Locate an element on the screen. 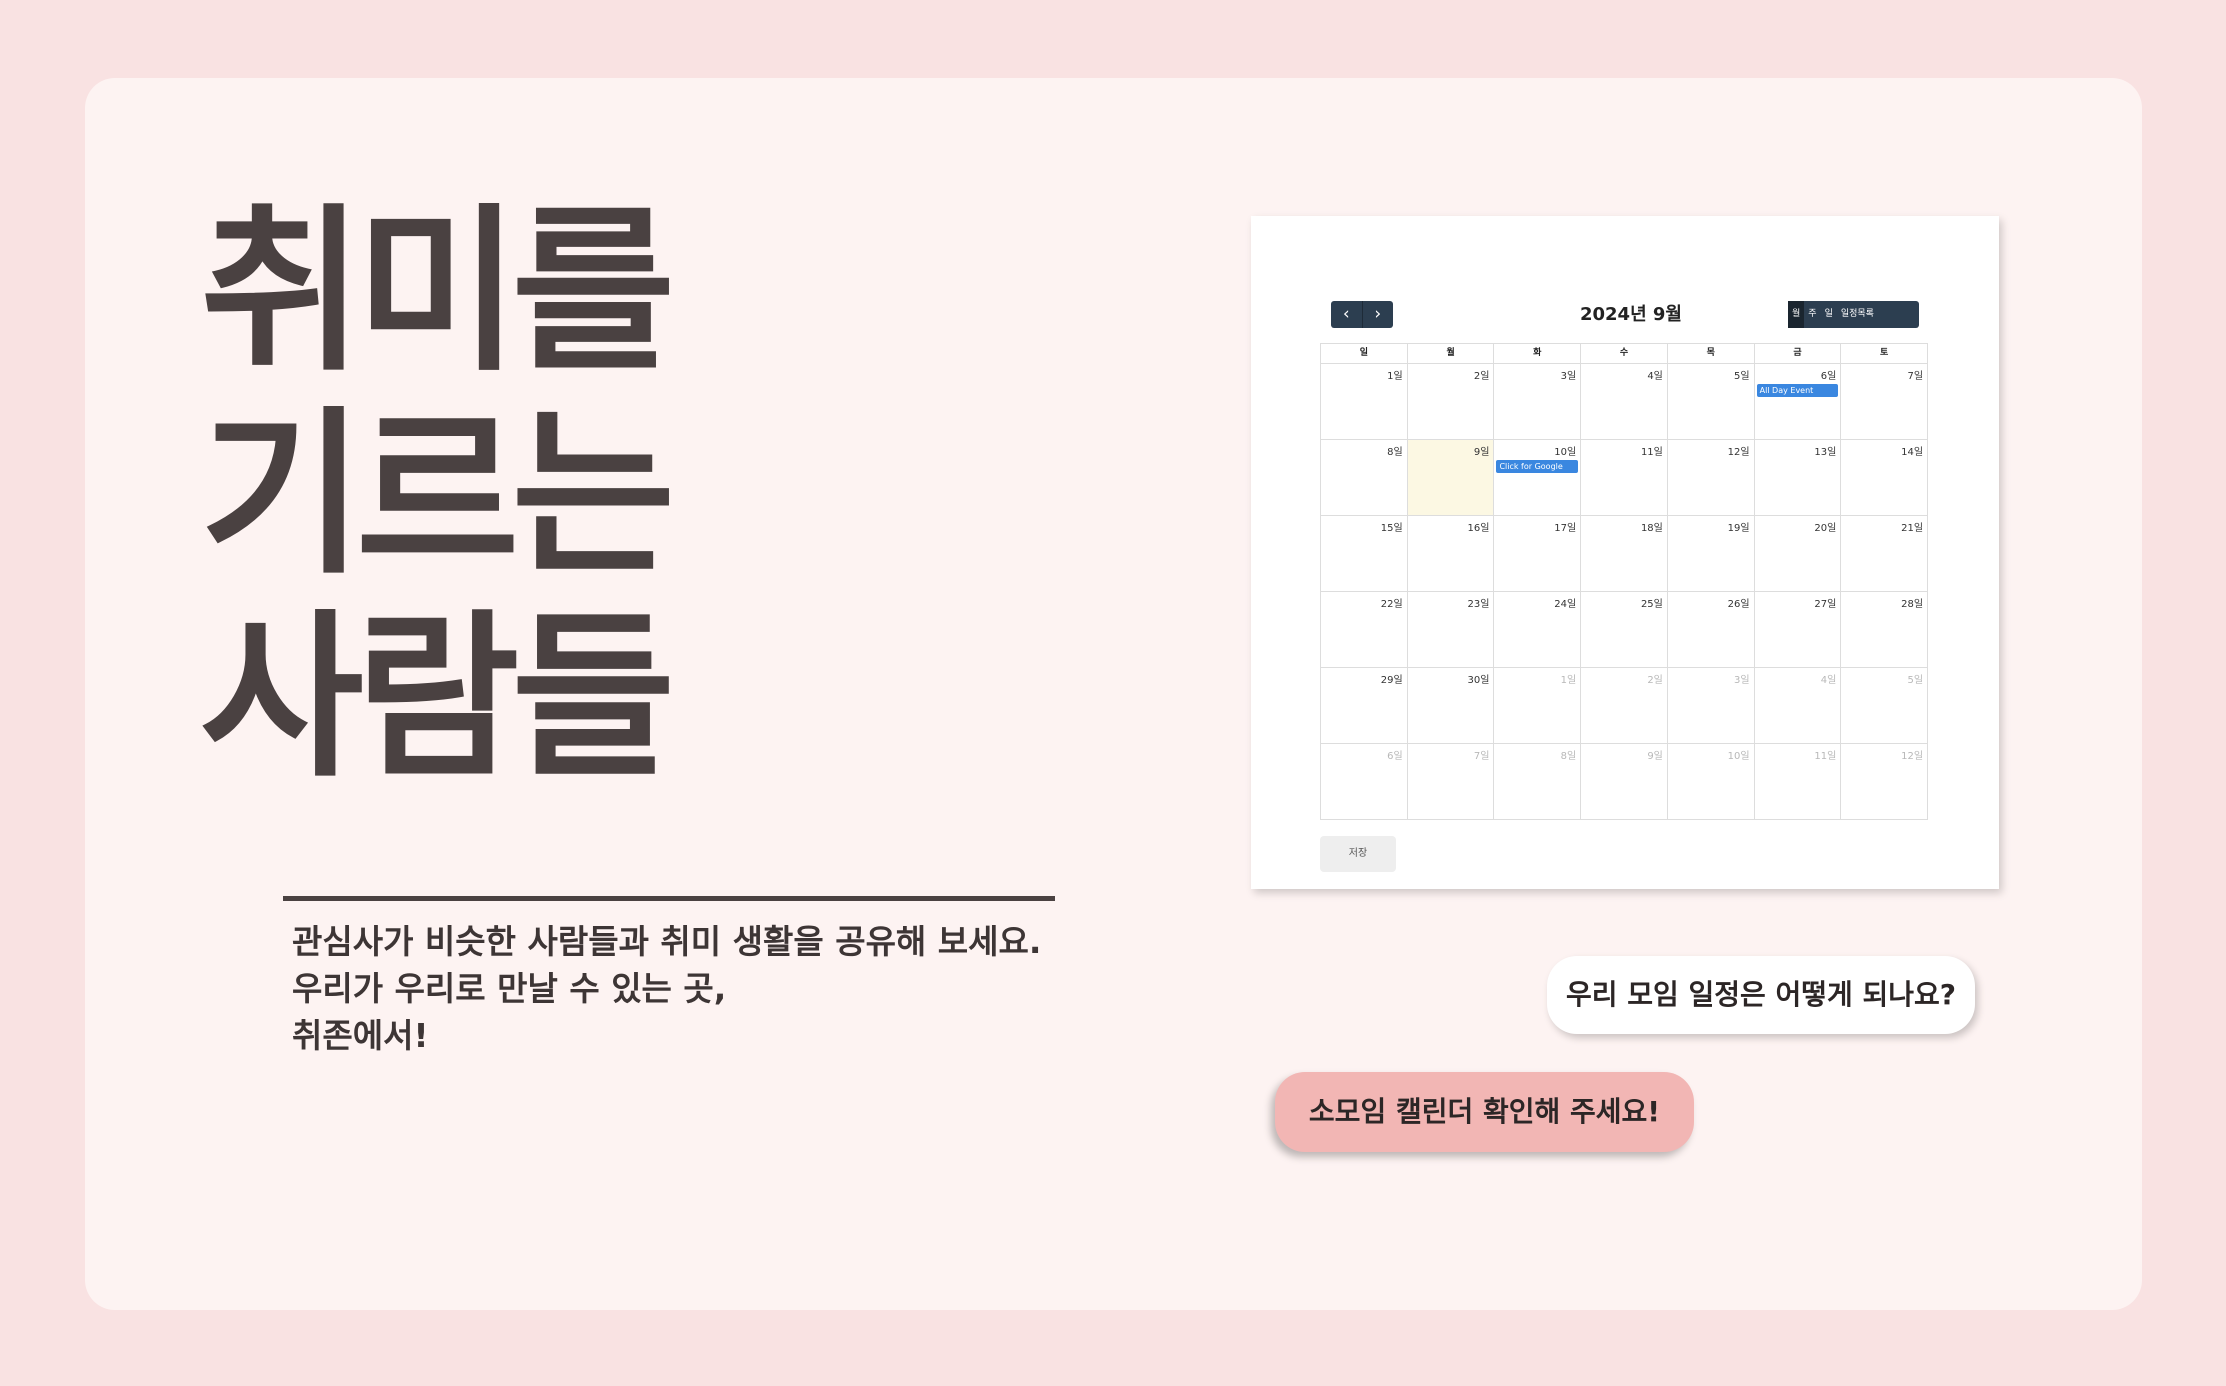 This screenshot has width=2226, height=1386. prev-month-button: ‹ is located at coordinates (1346, 314).